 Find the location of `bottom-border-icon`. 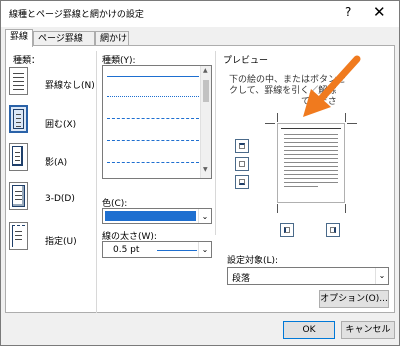

bottom-border-icon is located at coordinates (242, 182).